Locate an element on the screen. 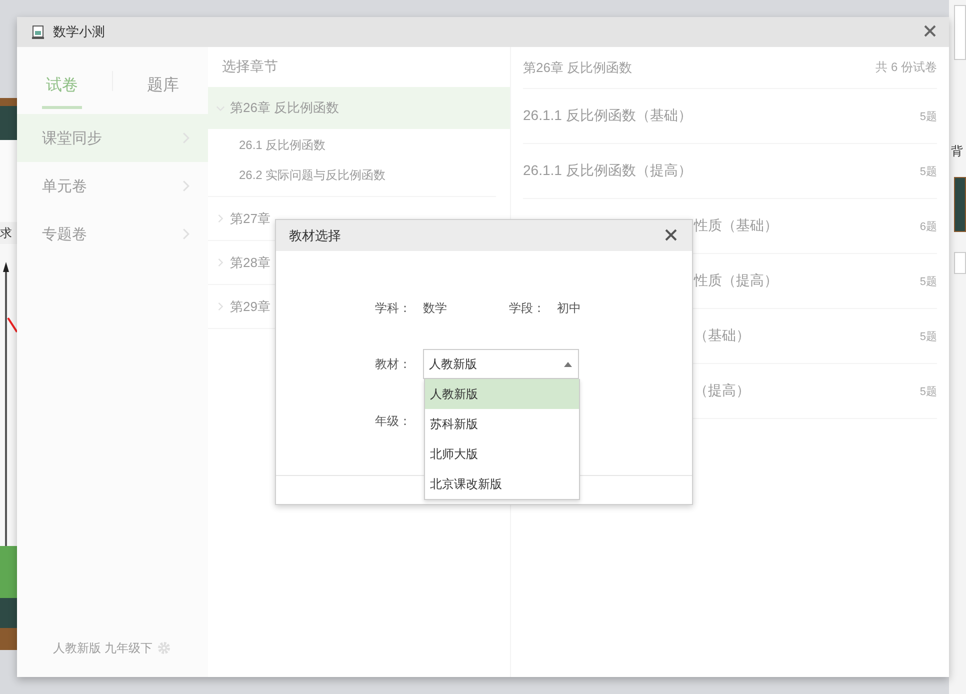 The image size is (966, 694). textbook-summary: 人教新版 九年级下 is located at coordinates (102, 648).